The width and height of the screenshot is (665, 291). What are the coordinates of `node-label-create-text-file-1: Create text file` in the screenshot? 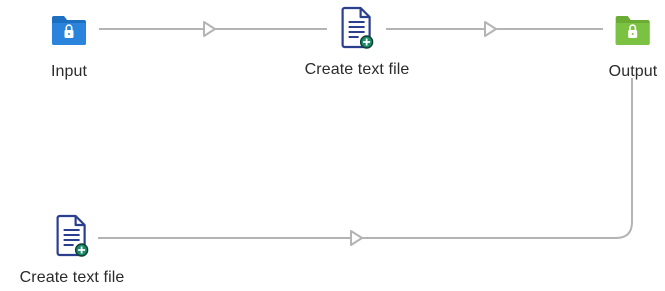 It's located at (357, 69).